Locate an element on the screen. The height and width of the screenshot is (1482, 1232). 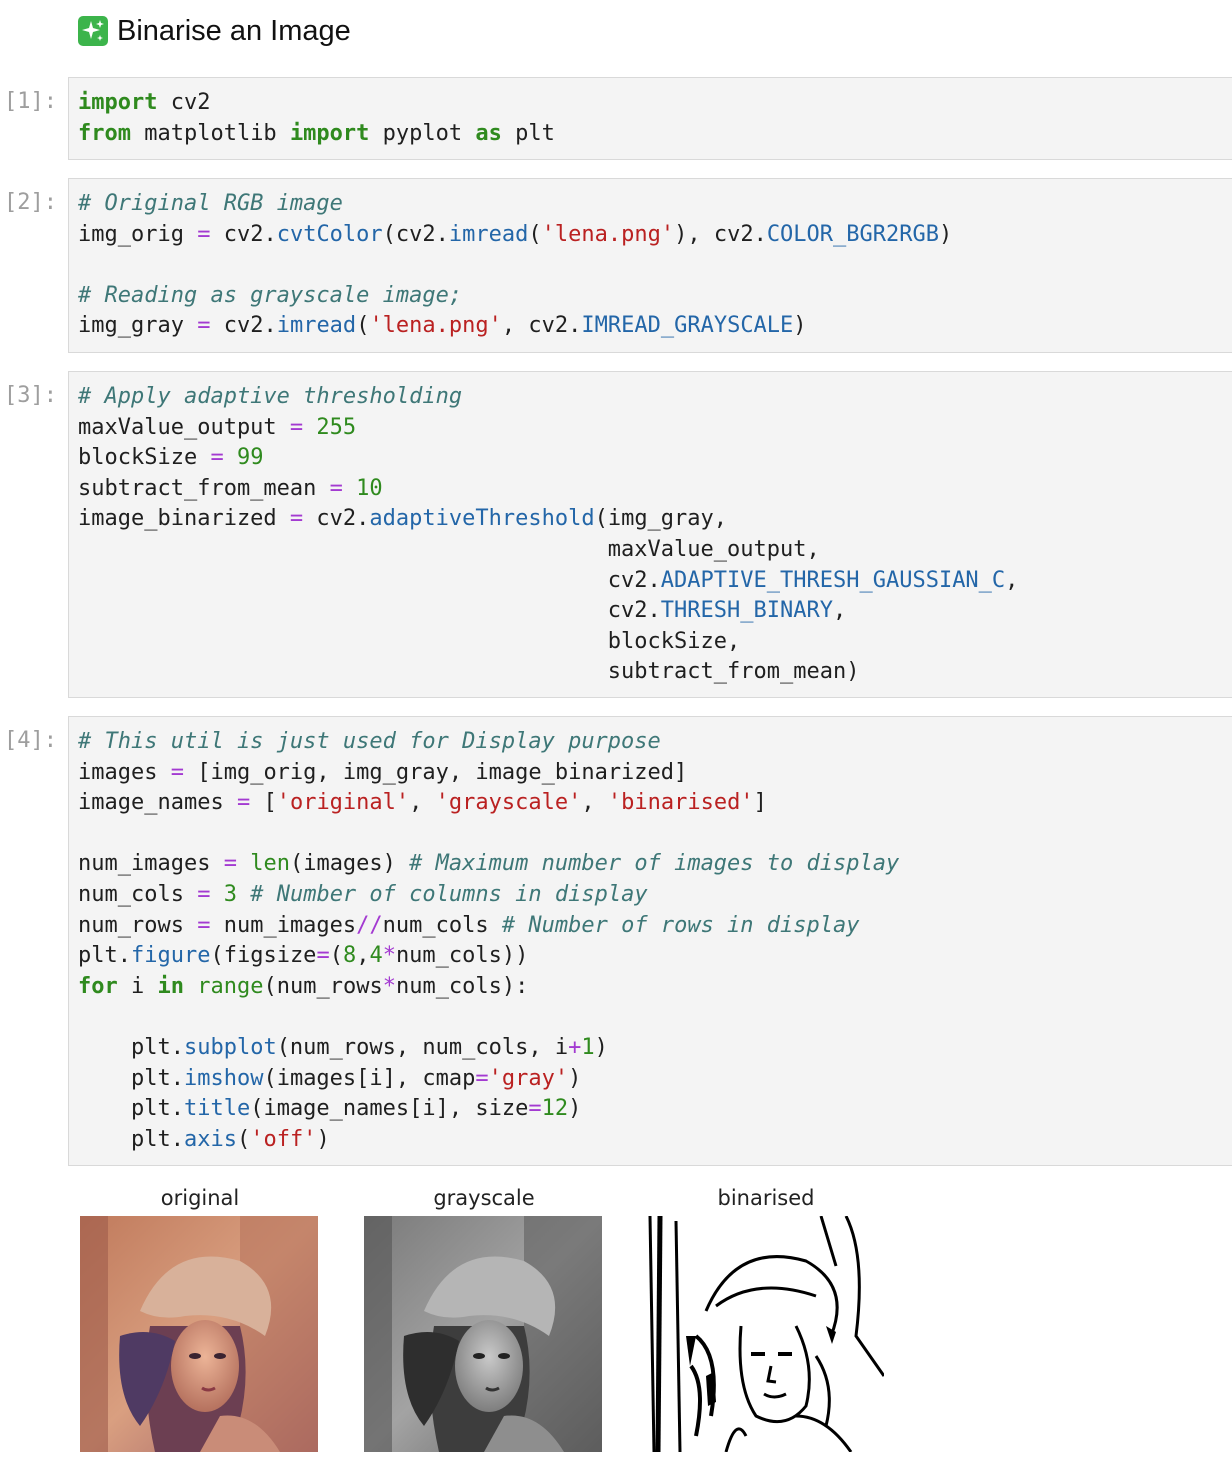
code-token: i is located at coordinates (137, 986).